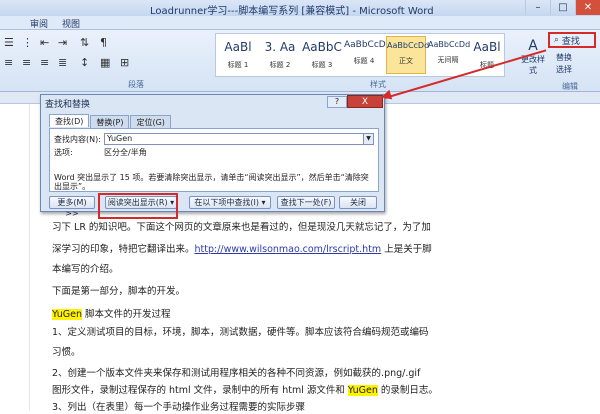 The width and height of the screenshot is (600, 414). What do you see at coordinates (124, 62) in the screenshot?
I see `borders-icon: ⊞` at bounding box center [124, 62].